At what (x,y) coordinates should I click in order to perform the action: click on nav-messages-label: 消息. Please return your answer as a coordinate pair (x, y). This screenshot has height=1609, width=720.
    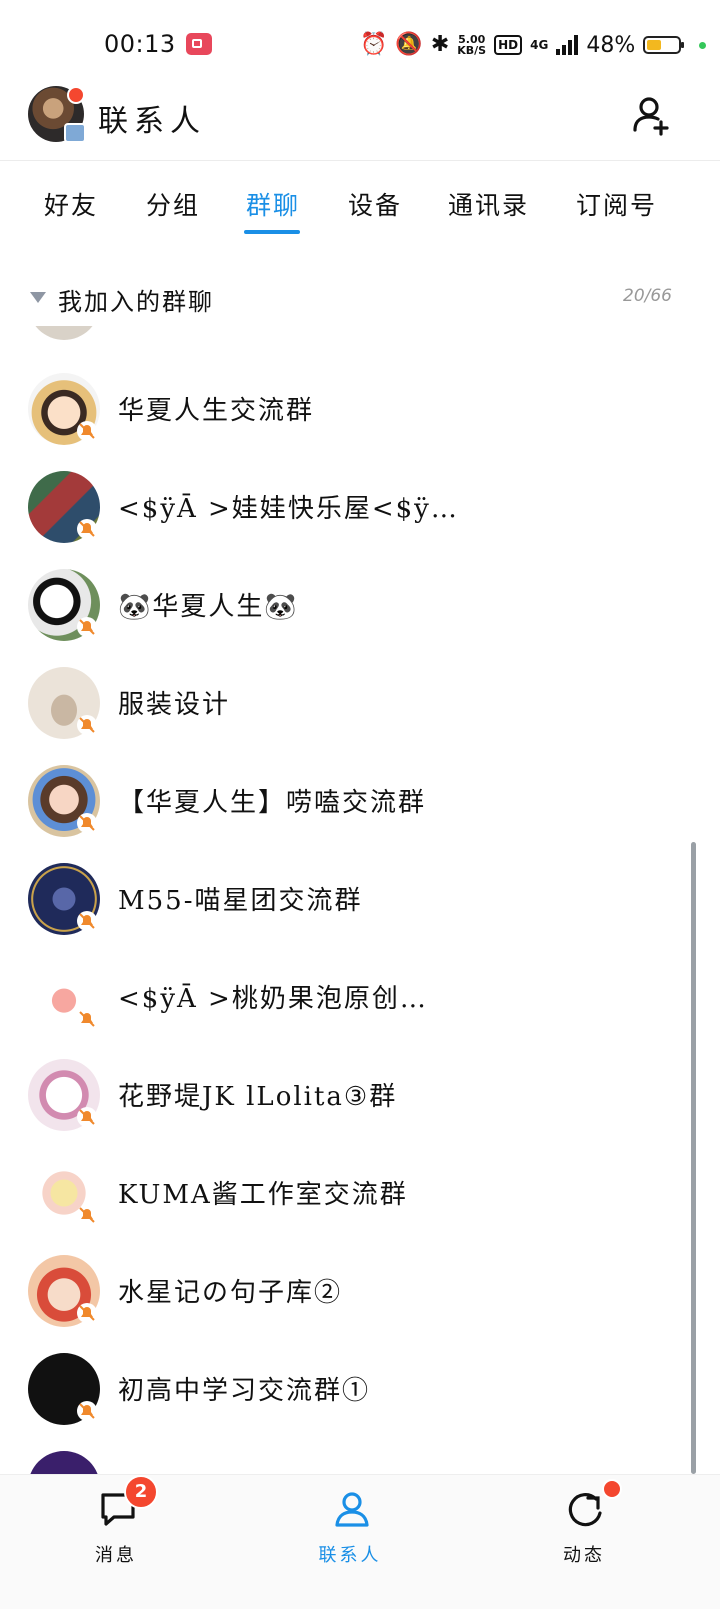
    Looking at the image, I should click on (116, 1555).